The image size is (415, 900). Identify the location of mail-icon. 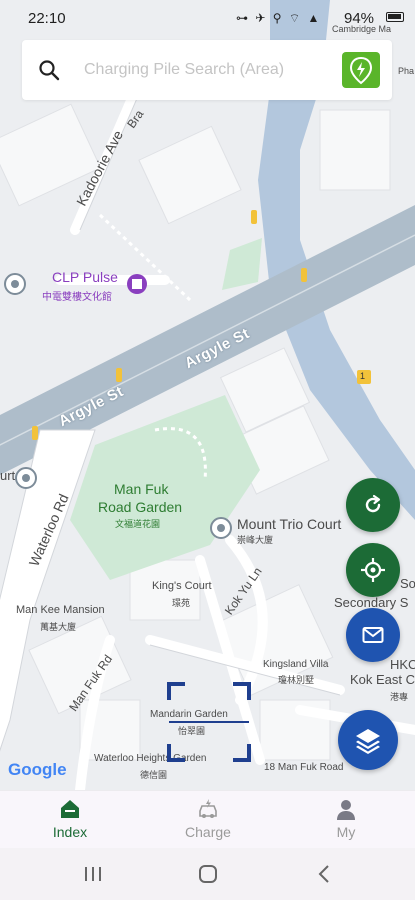
(373, 635).